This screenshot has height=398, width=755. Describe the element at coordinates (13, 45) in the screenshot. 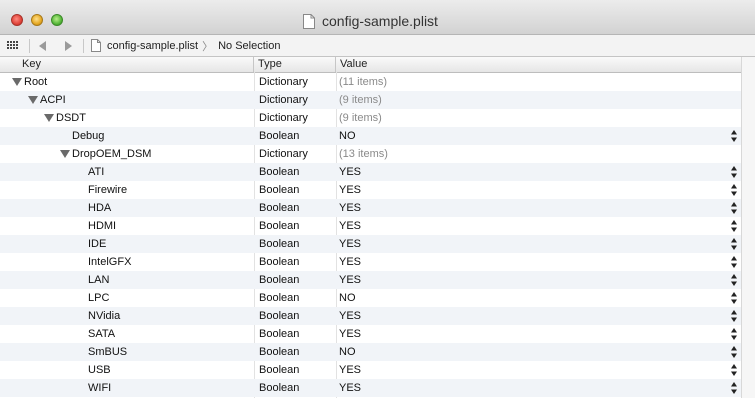

I see `grid-icon` at that location.